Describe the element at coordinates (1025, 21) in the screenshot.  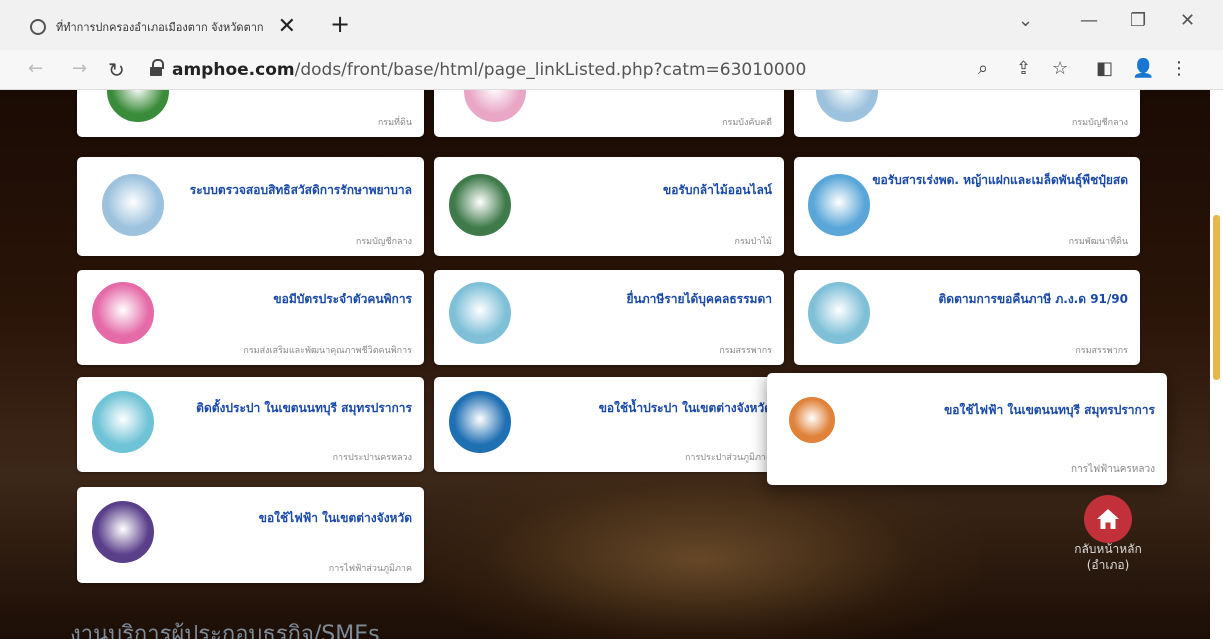
I see `tab-search-chevron-icon: ⌄` at that location.